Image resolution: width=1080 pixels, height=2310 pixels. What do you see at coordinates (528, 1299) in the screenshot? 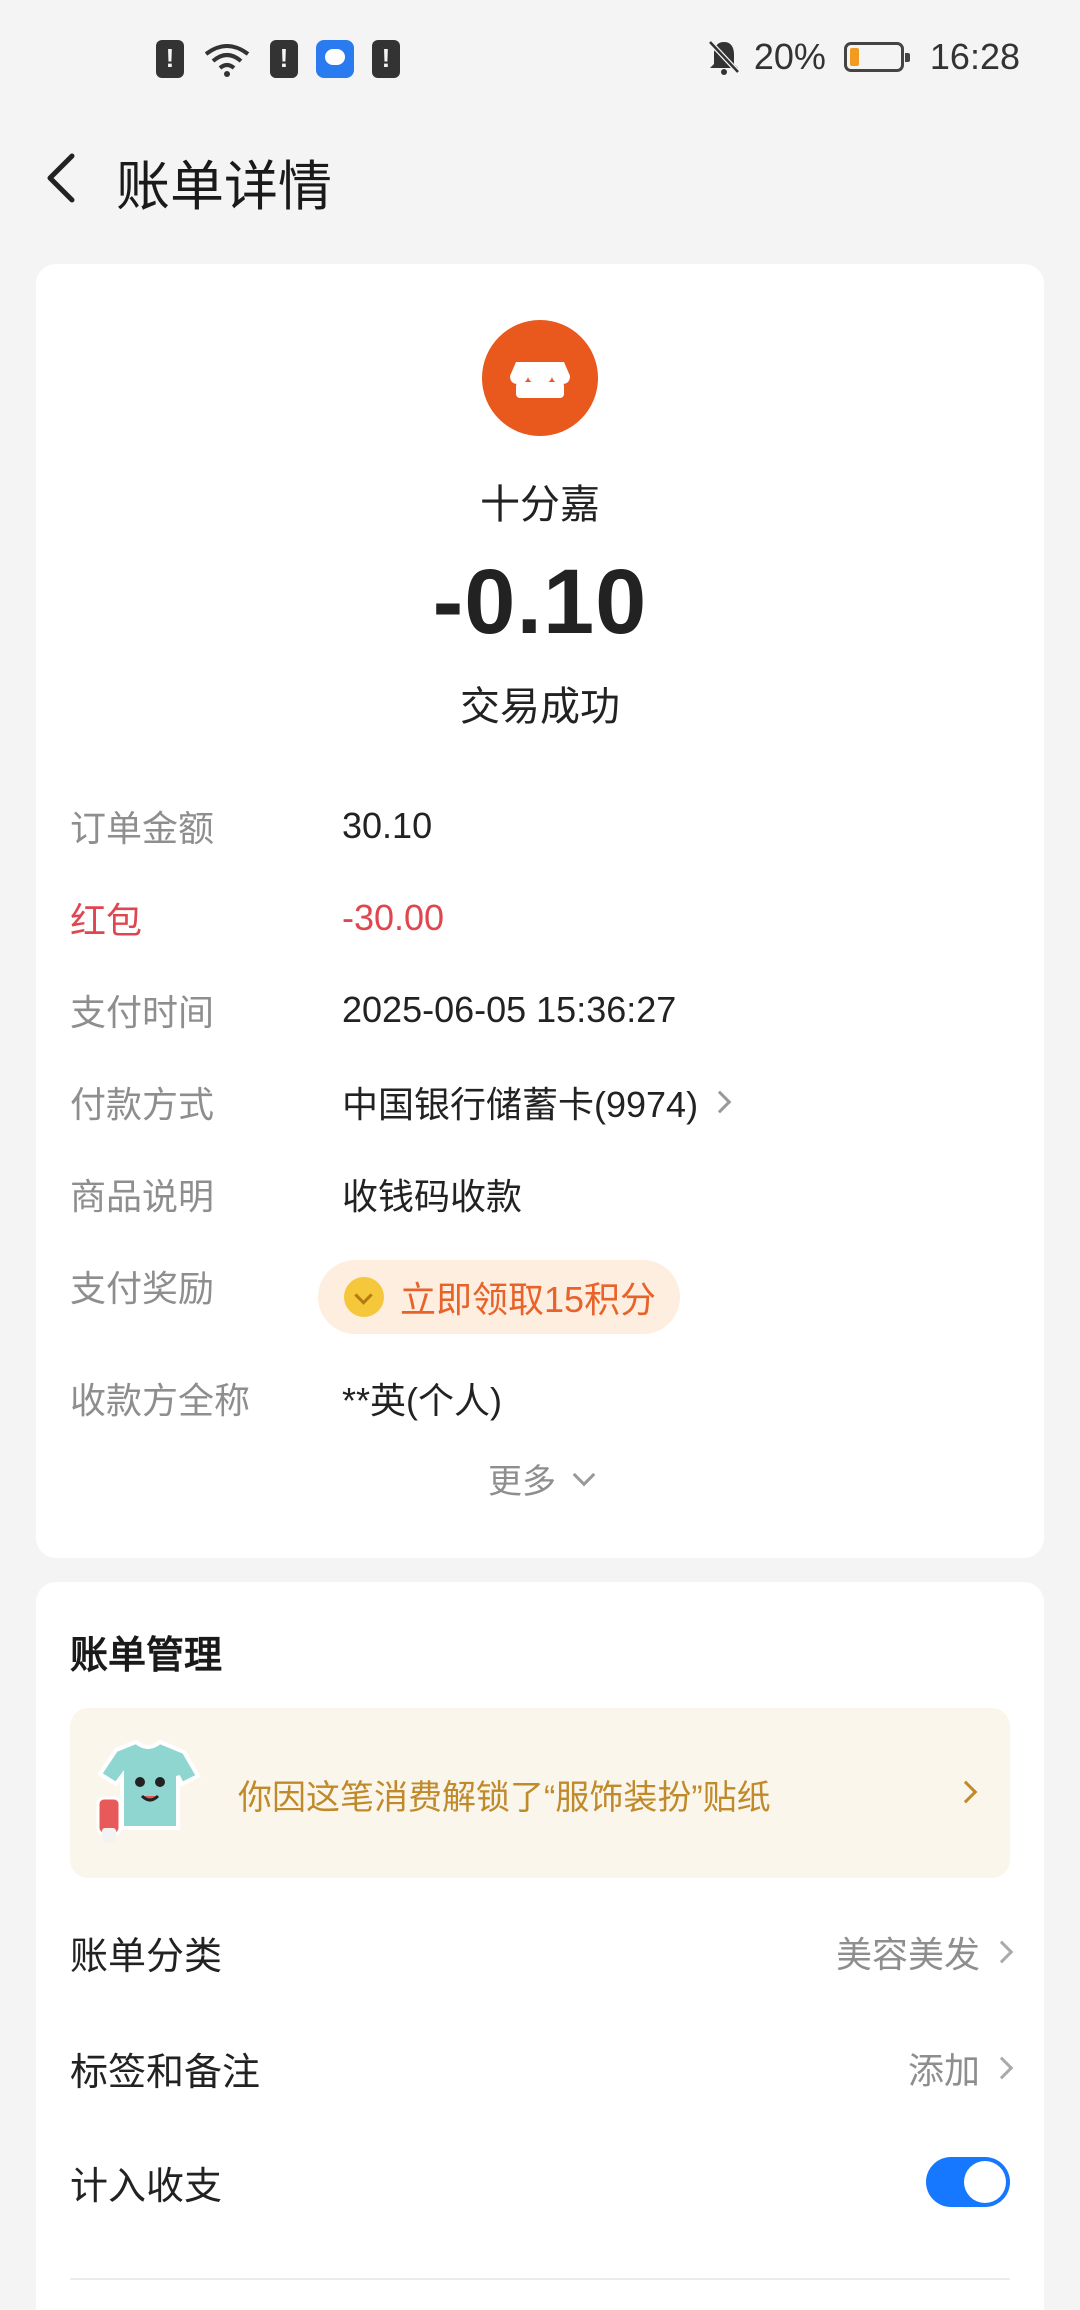
I see `claim-points-label: 立即领取15积分` at bounding box center [528, 1299].